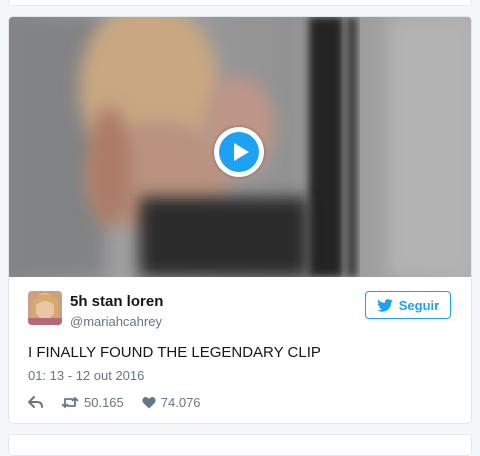 The width and height of the screenshot is (480, 456). What do you see at coordinates (149, 402) in the screenshot?
I see `heart-icon` at bounding box center [149, 402].